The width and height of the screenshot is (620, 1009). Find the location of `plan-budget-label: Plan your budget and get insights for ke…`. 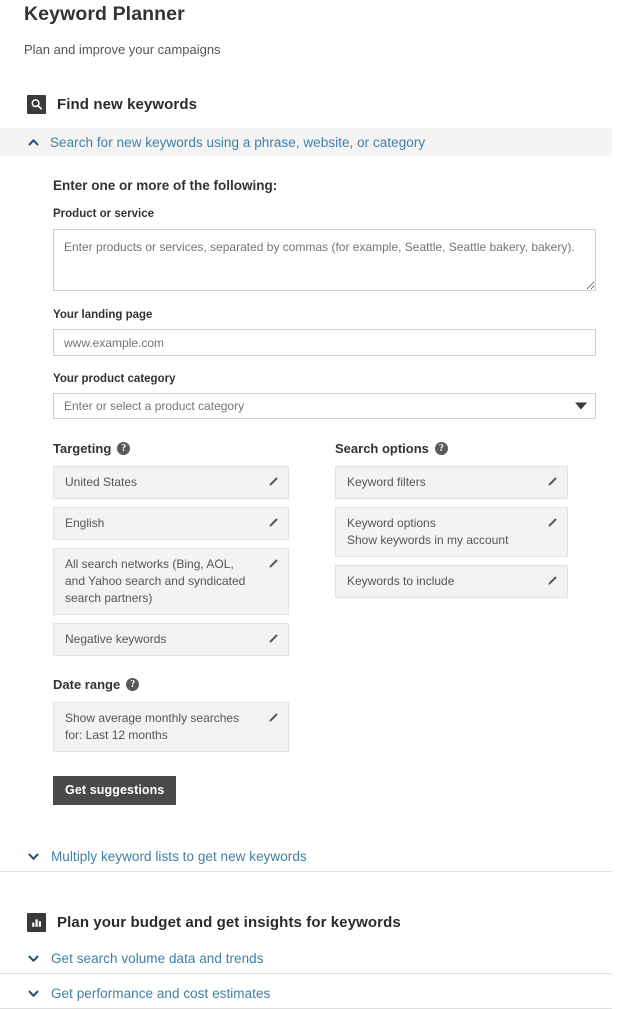

plan-budget-label: Plan your budget and get insights for ke… is located at coordinates (229, 922).